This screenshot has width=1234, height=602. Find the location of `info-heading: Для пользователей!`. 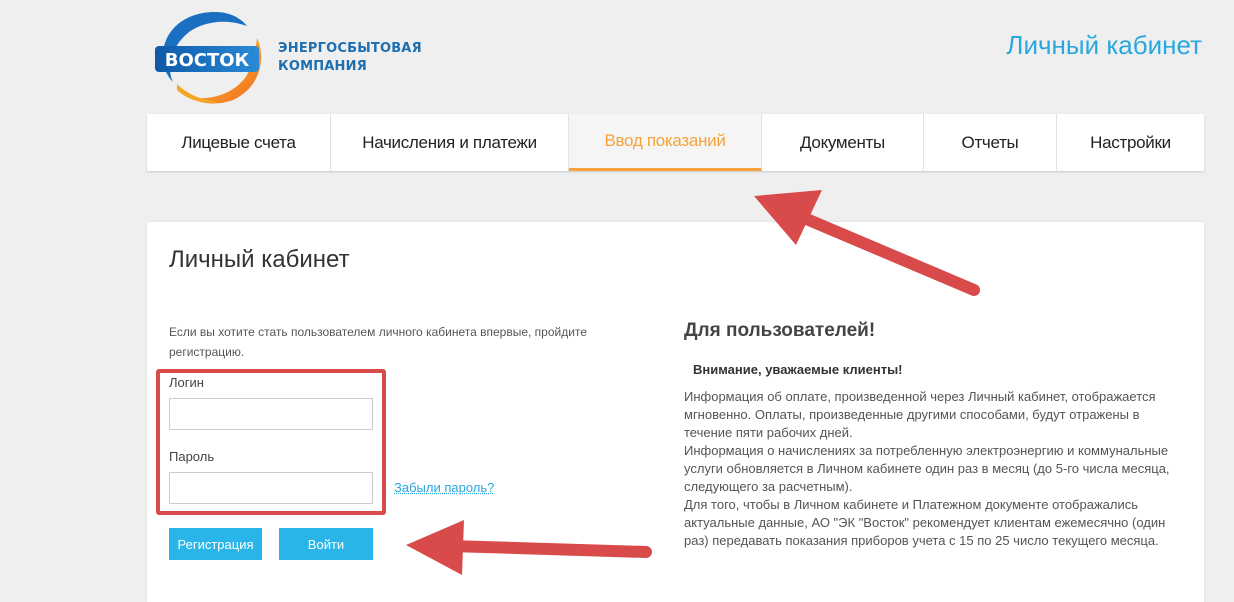

info-heading: Для пользователей! is located at coordinates (780, 330).